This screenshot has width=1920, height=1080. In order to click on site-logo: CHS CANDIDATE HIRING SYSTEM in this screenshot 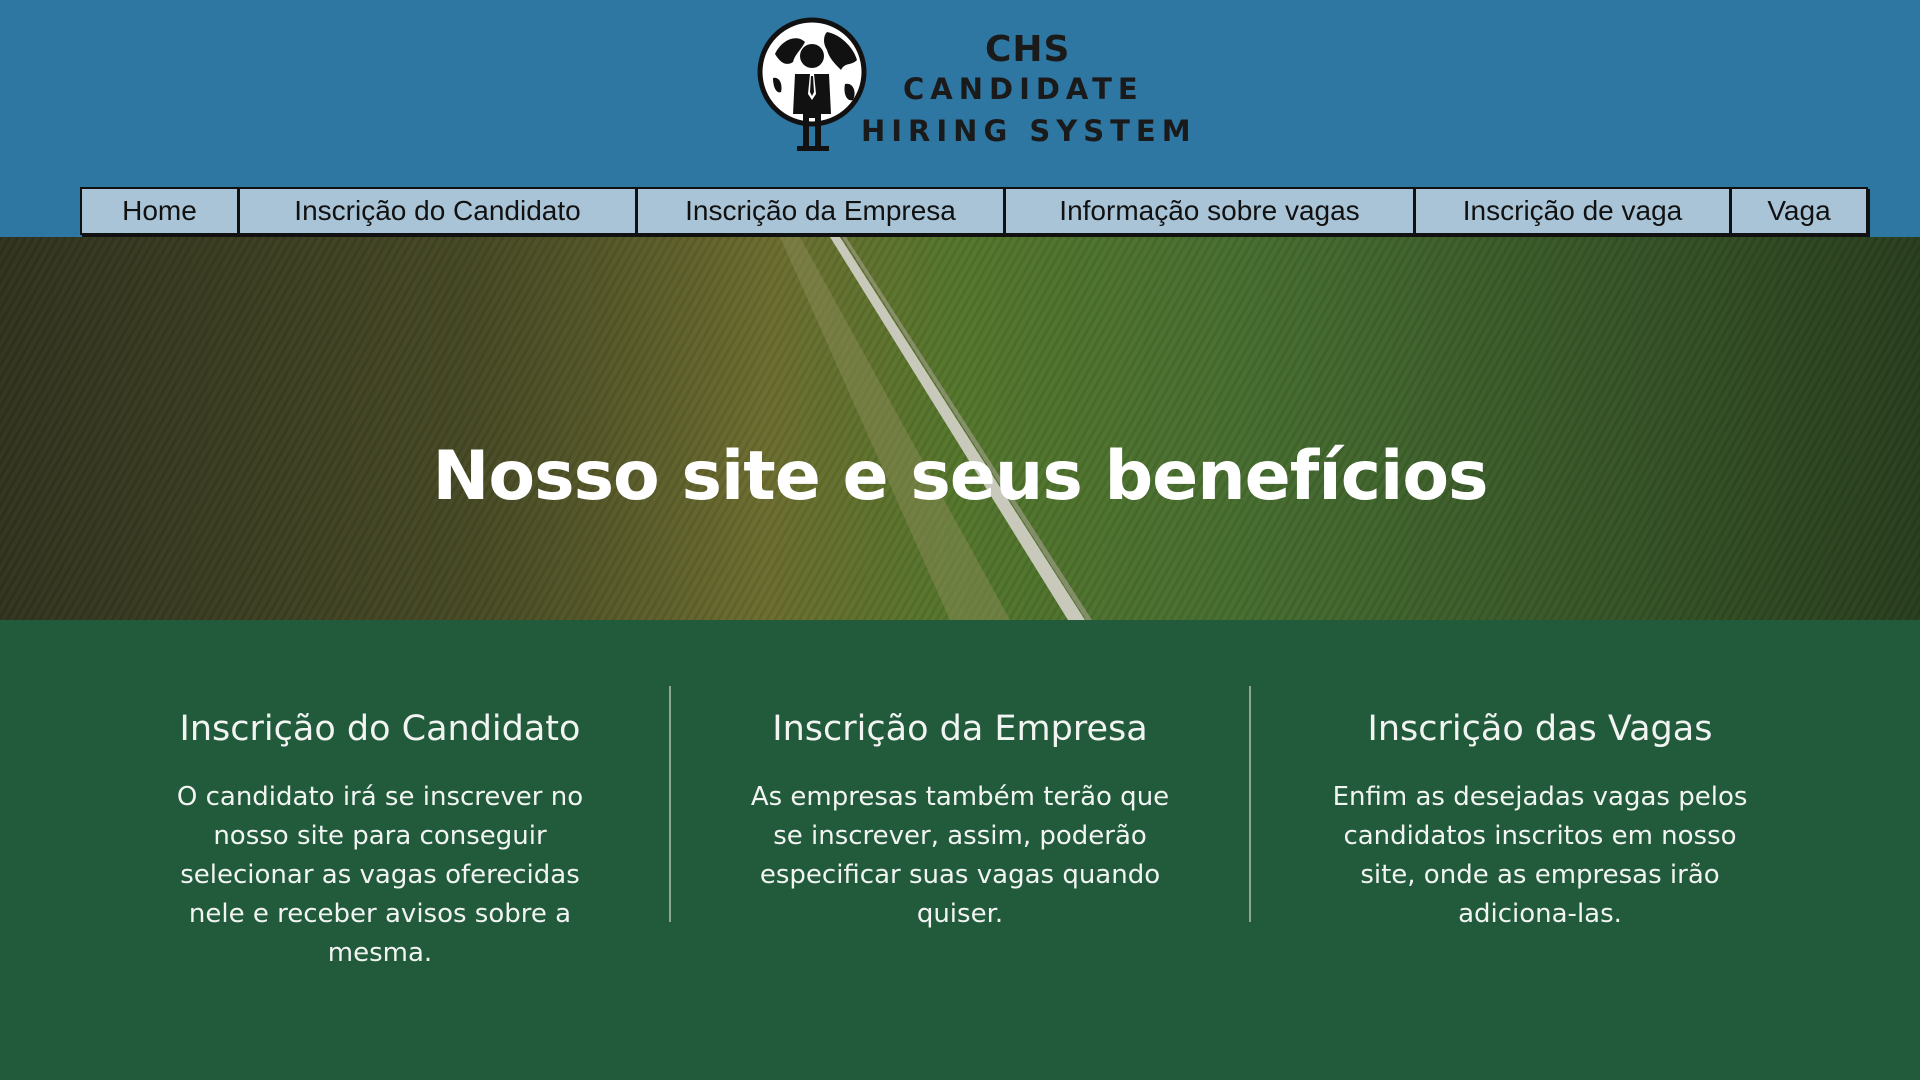, I will do `click(977, 86)`.